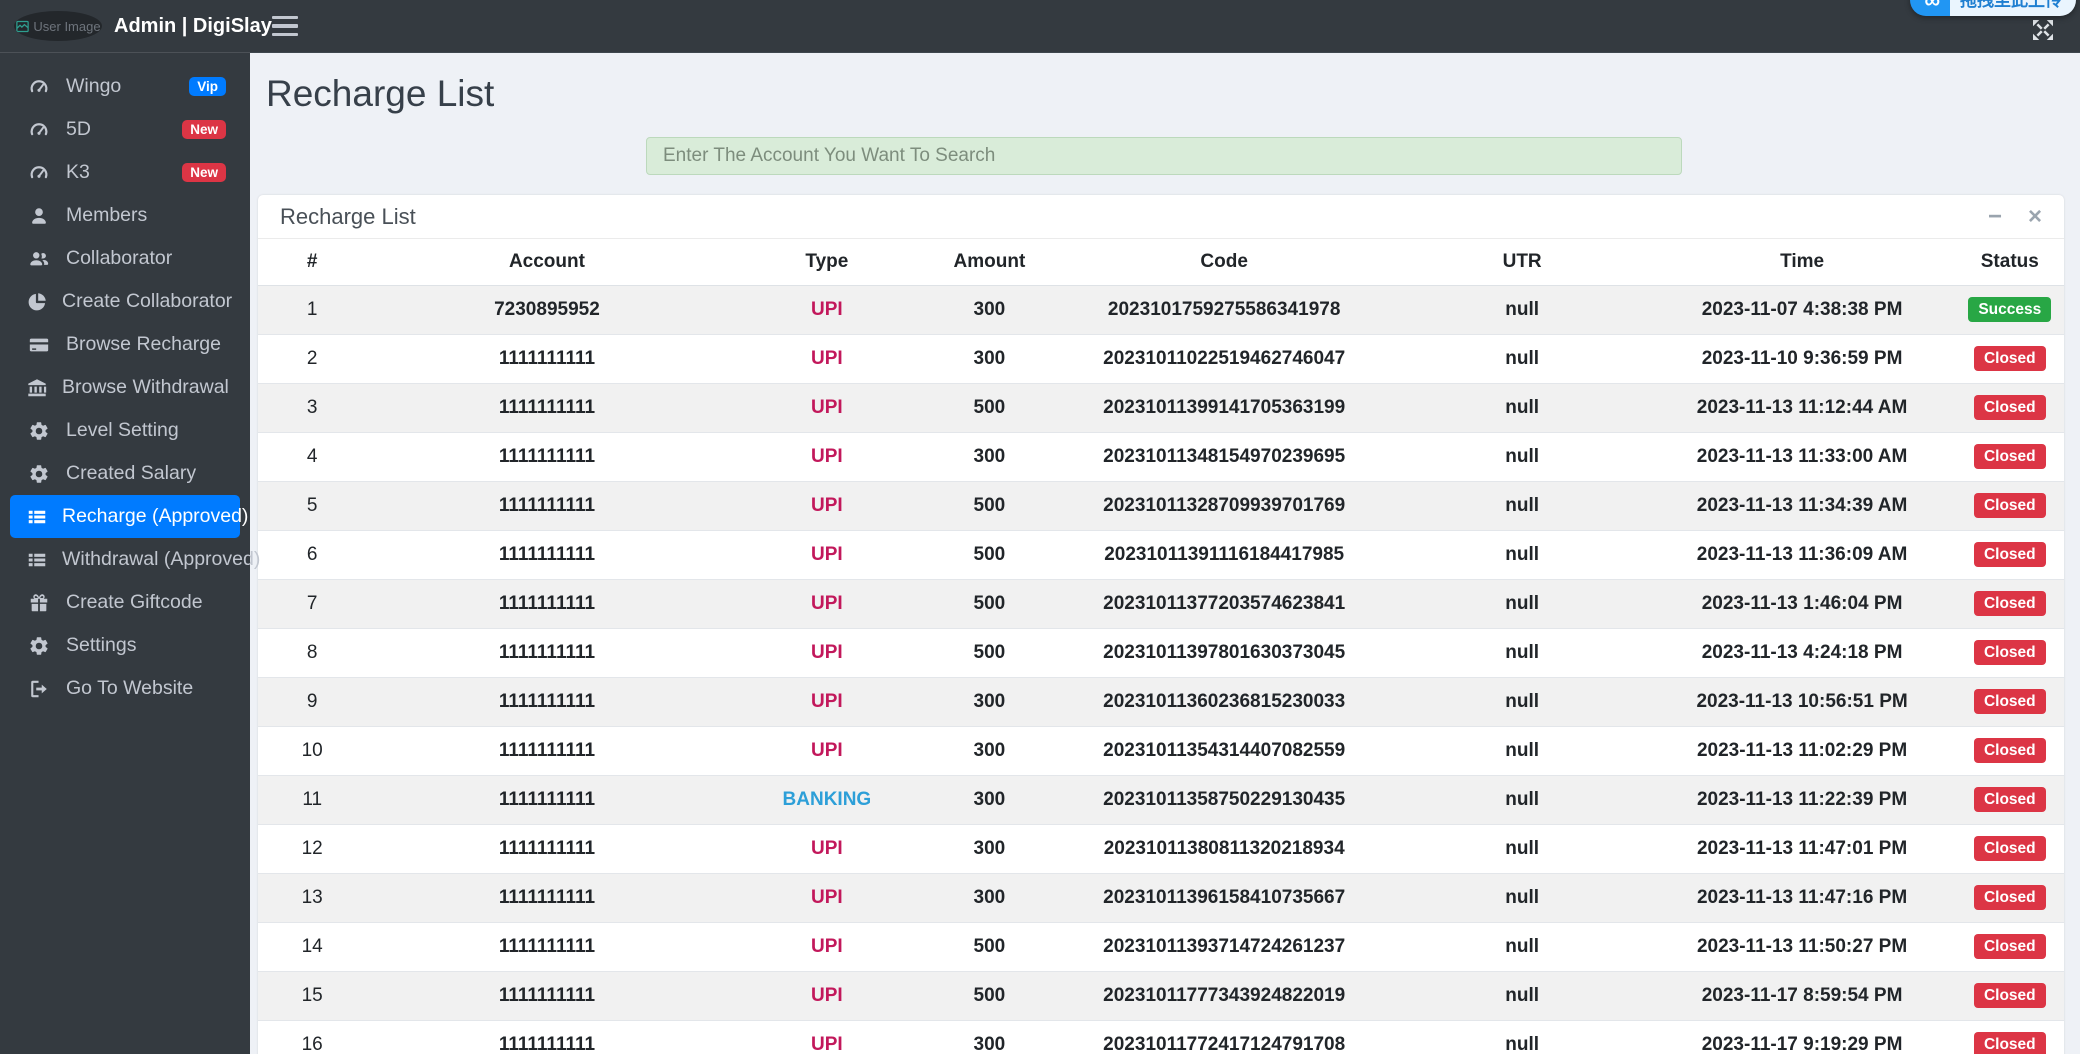 This screenshot has height=1054, width=2080. What do you see at coordinates (1802, 456) in the screenshot?
I see `cell-time: 2023-11-13 11:33:00 AM` at bounding box center [1802, 456].